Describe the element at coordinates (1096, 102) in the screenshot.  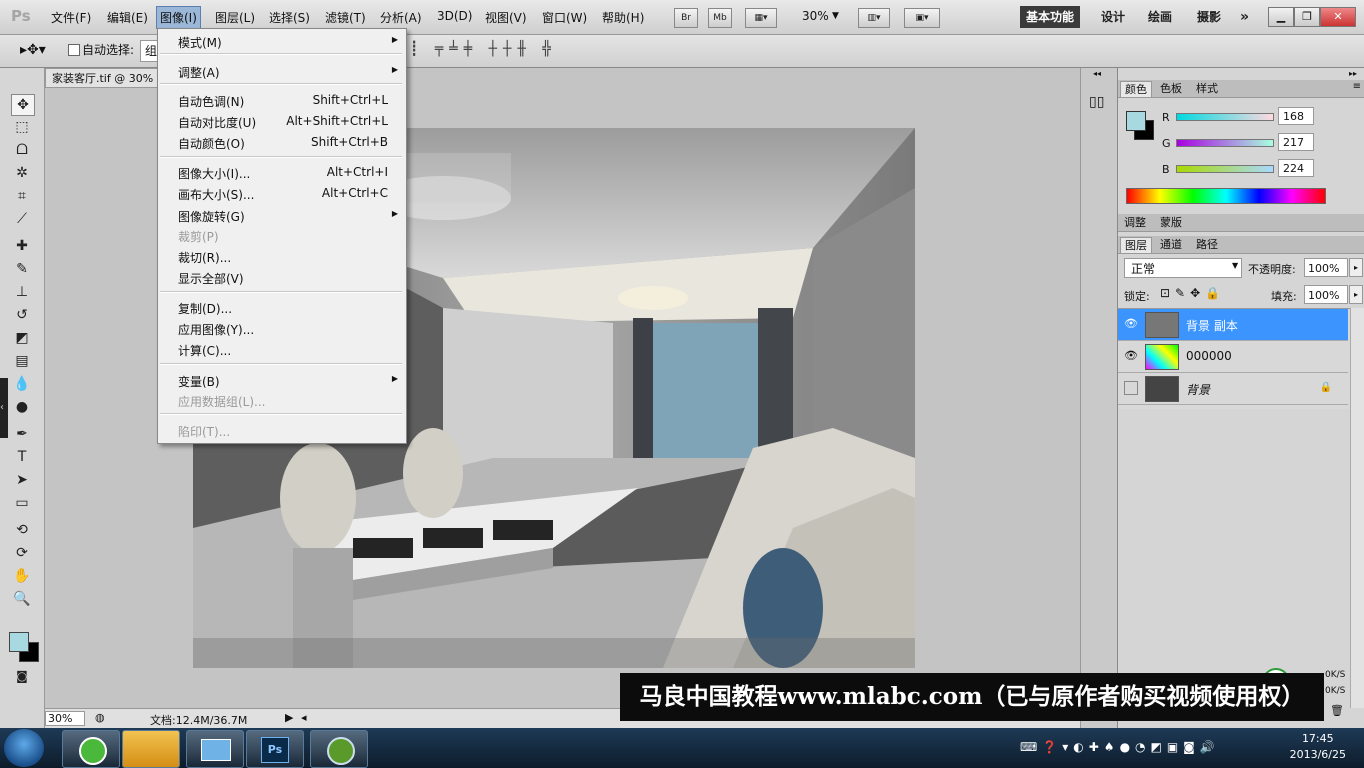
I see `history-panel-icon: ▯▯` at that location.